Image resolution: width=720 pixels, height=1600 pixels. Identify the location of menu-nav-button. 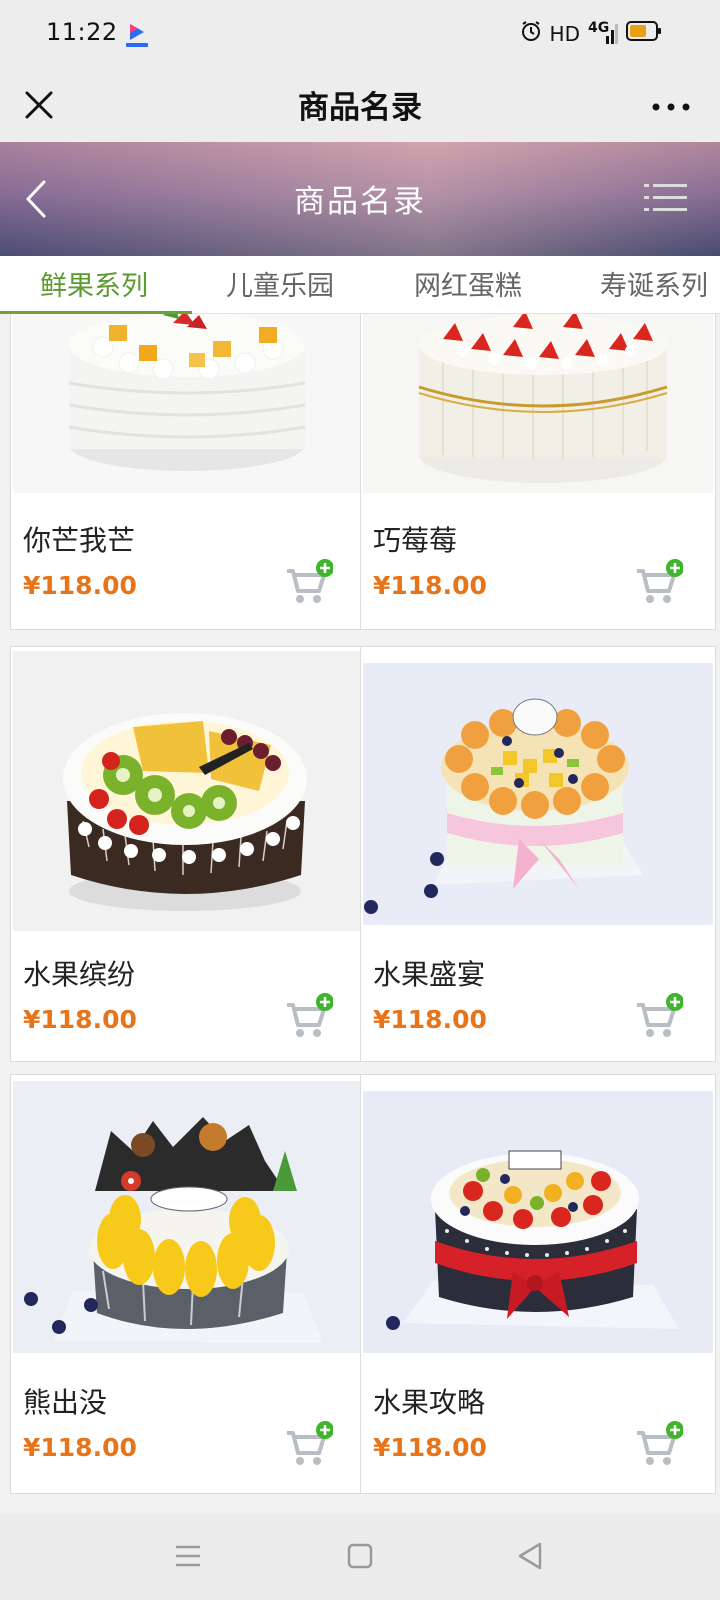
(188, 1556).